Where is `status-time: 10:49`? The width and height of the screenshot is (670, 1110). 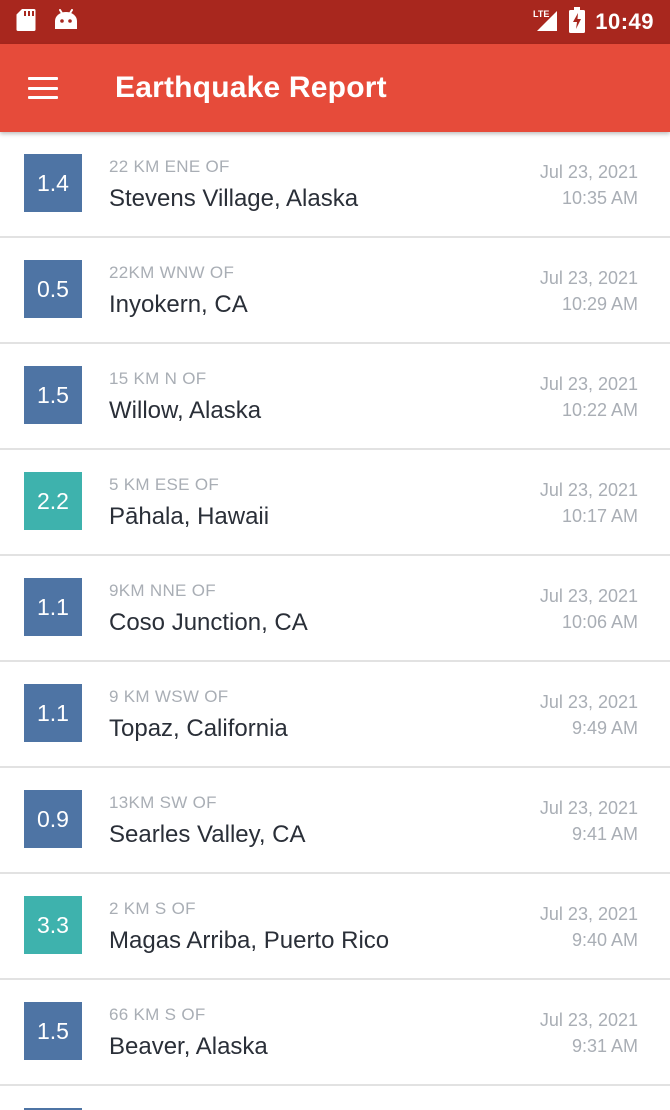
status-time: 10:49 is located at coordinates (624, 21).